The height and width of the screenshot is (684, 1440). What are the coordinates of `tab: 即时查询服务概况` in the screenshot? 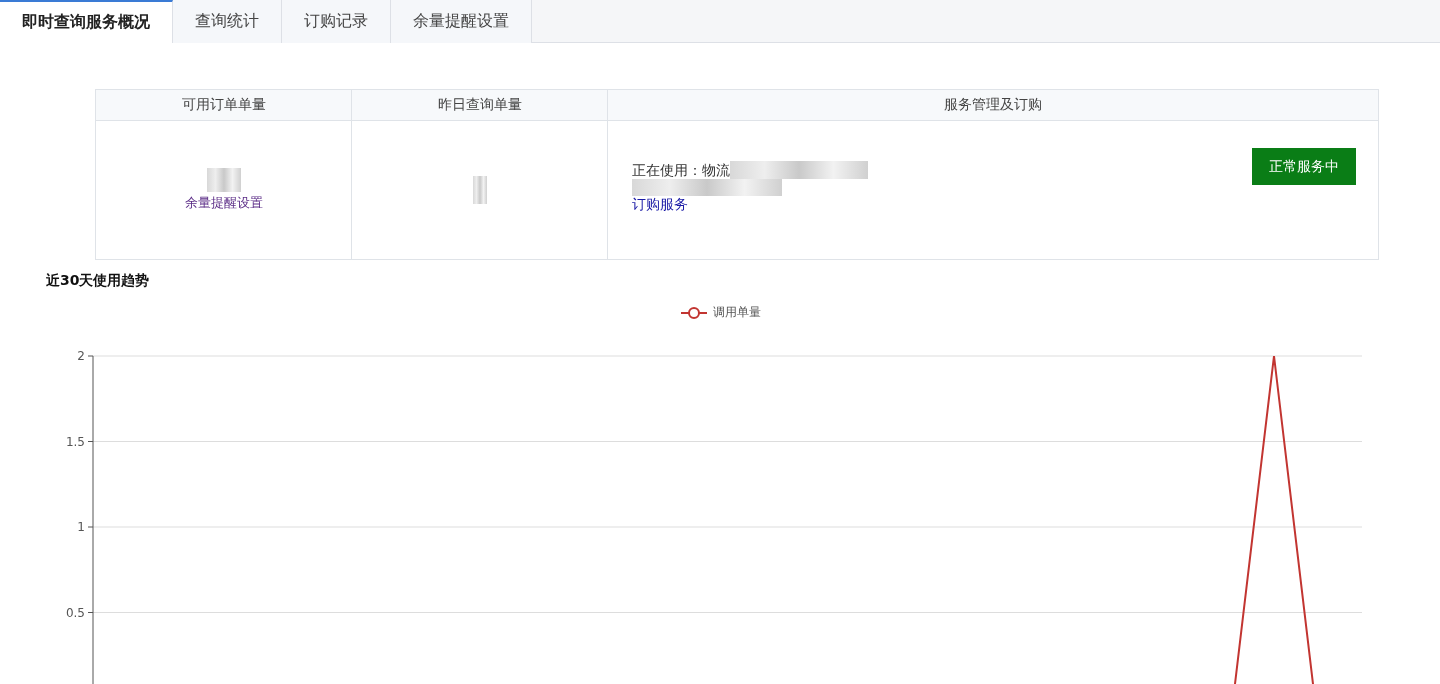 It's located at (86, 21).